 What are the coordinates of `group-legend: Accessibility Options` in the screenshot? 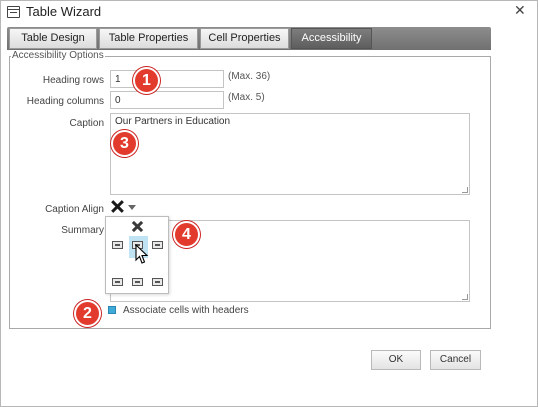 It's located at (58, 55).